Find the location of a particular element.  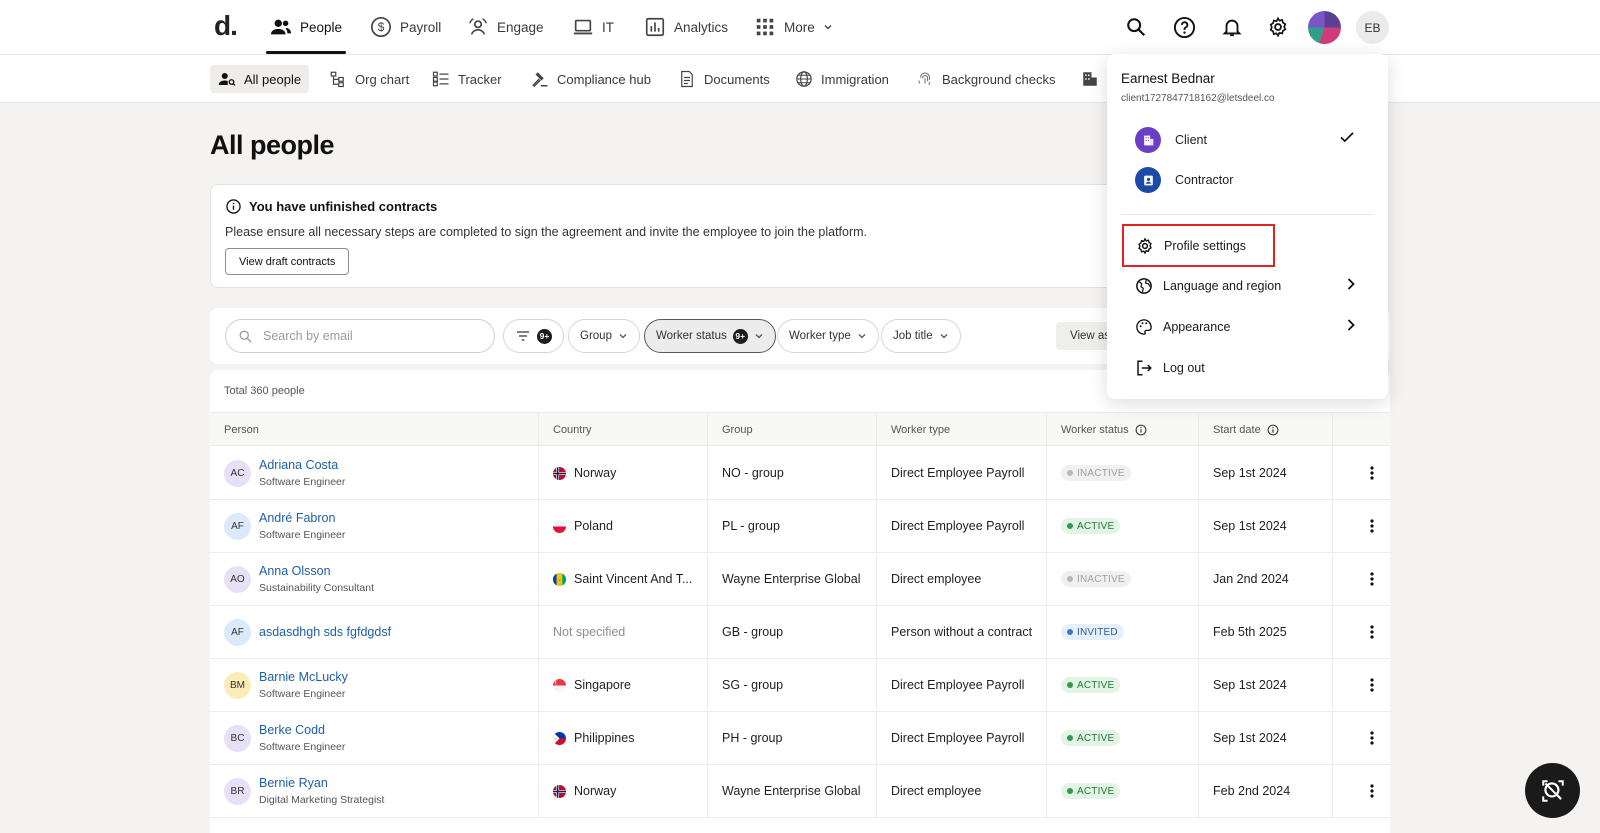

person-name-link: Bernie Ryan is located at coordinates (321, 783).